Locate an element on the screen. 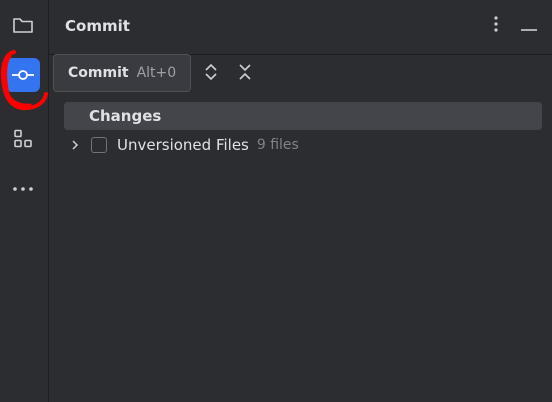 The image size is (552, 402). changes-group-row: Changes is located at coordinates (303, 116).